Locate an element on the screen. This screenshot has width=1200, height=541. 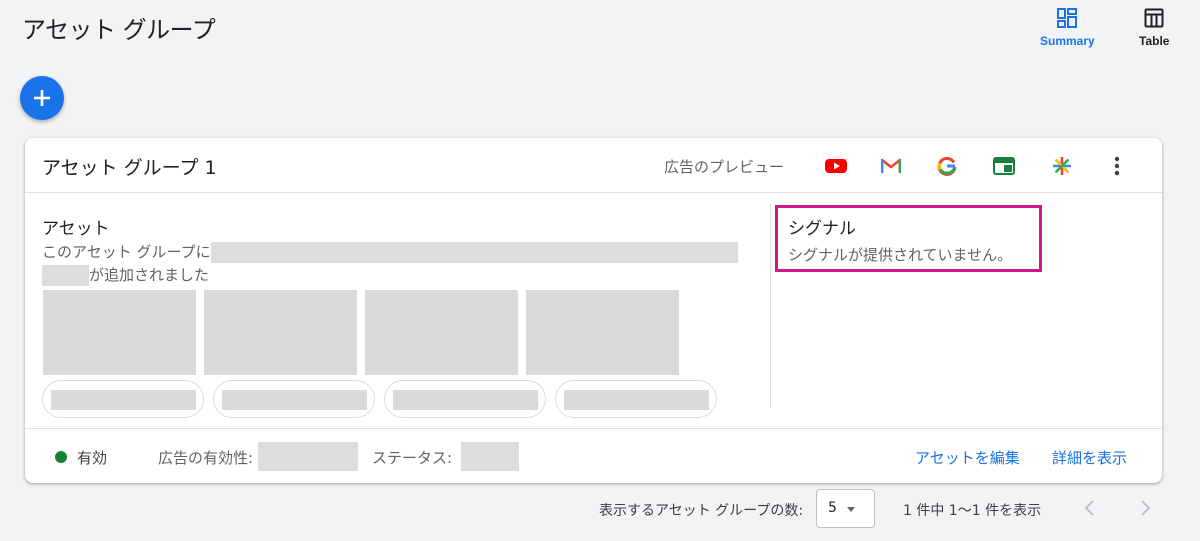
gmail-icon is located at coordinates (891, 165).